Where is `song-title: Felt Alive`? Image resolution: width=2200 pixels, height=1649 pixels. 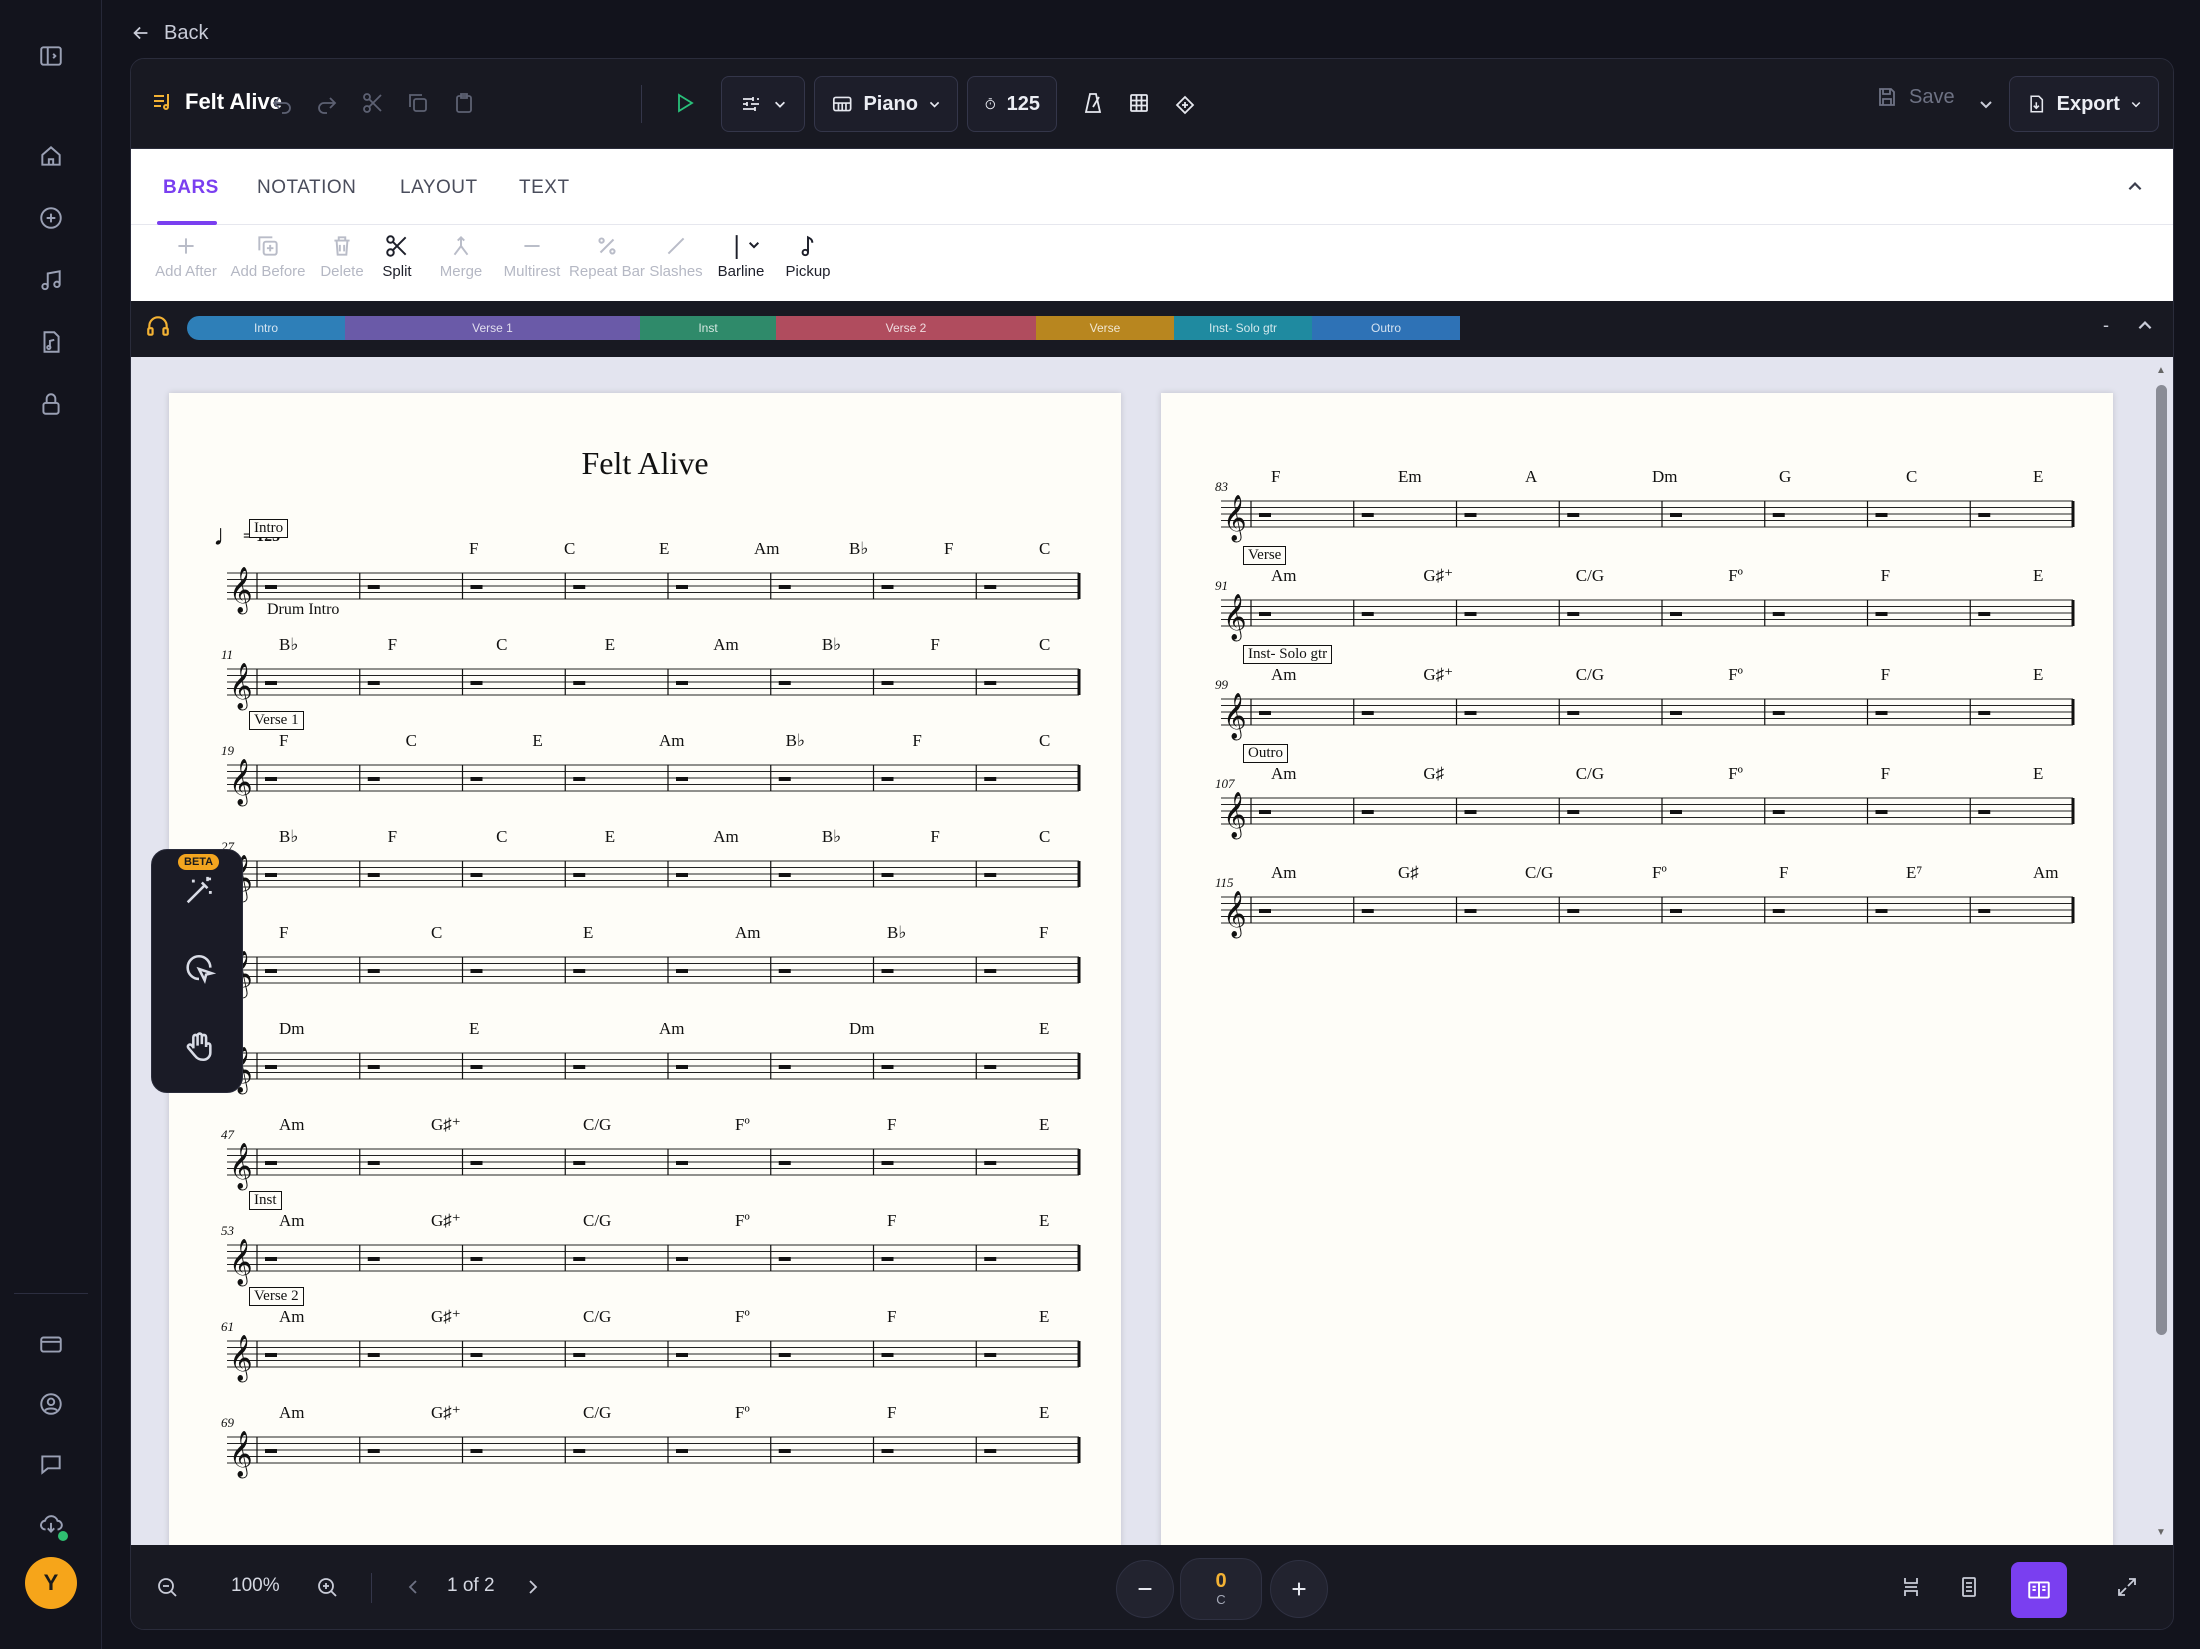
song-title: Felt Alive is located at coordinates (216, 102).